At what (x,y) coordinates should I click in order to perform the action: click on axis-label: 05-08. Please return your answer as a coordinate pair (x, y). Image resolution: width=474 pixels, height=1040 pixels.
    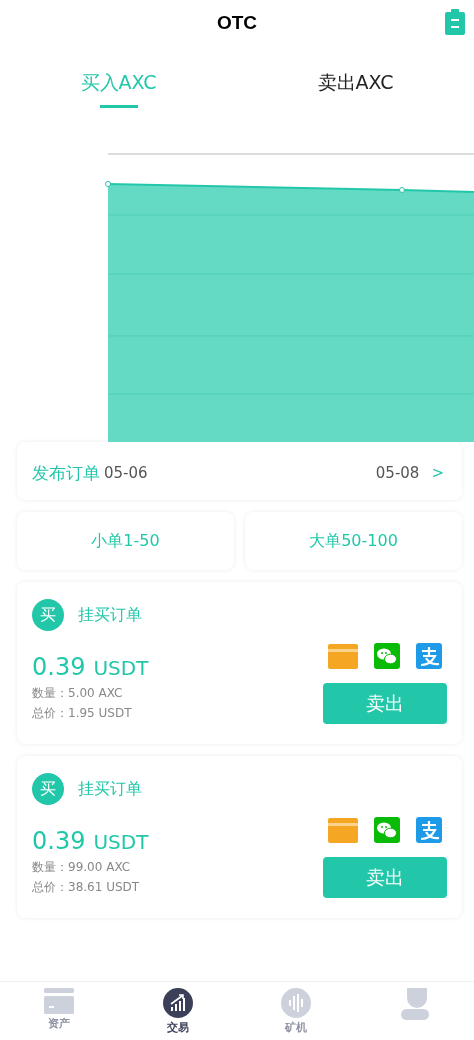
    Looking at the image, I should click on (397, 472).